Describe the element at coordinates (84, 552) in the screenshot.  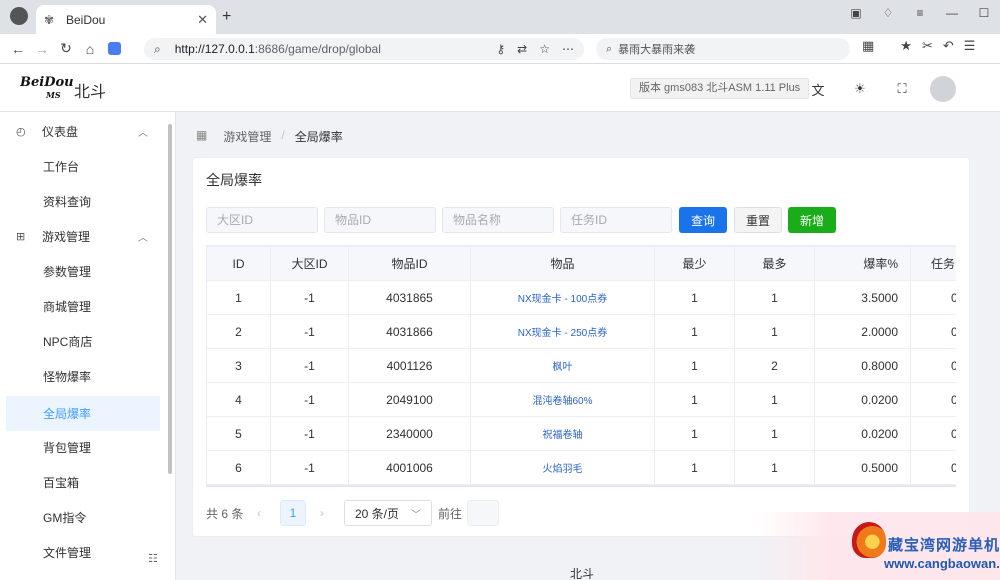
I see `sidebar-item-file-manager: 文件管理` at that location.